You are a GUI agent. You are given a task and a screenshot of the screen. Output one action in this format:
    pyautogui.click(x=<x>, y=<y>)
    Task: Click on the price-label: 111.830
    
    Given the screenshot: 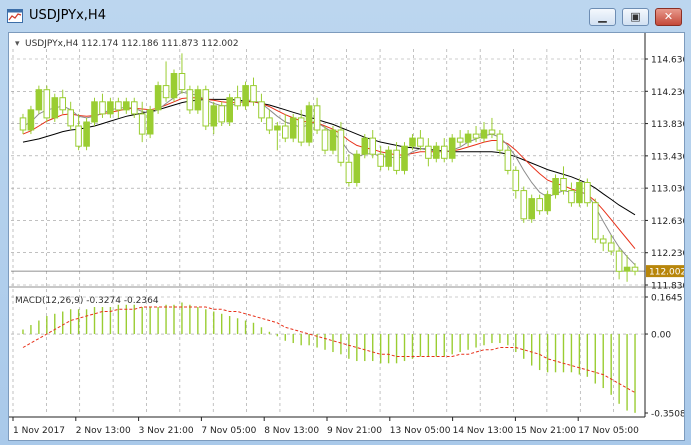 What is the action you would take?
    pyautogui.click(x=667, y=287)
    